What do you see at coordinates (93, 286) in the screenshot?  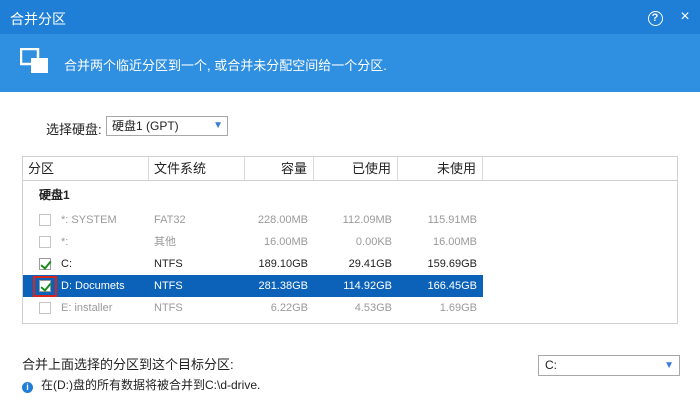 I see `cell-name: D: Documets` at bounding box center [93, 286].